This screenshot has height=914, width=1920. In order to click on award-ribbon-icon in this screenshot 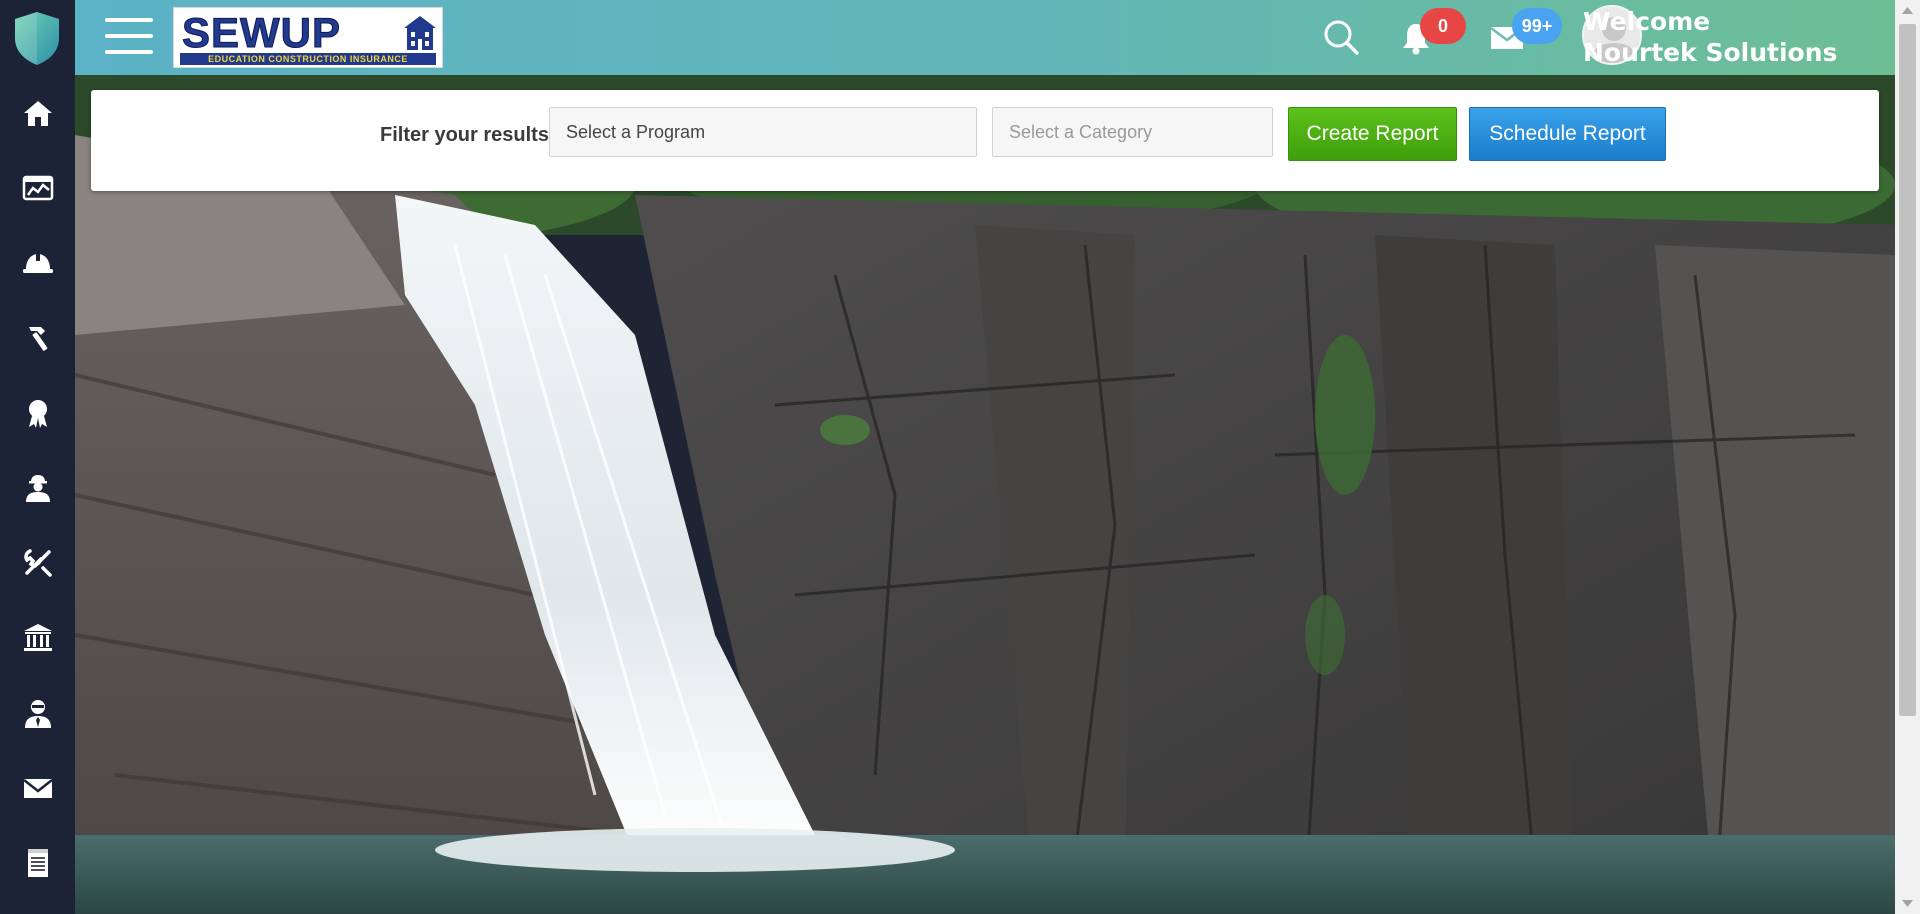, I will do `click(37, 414)`.